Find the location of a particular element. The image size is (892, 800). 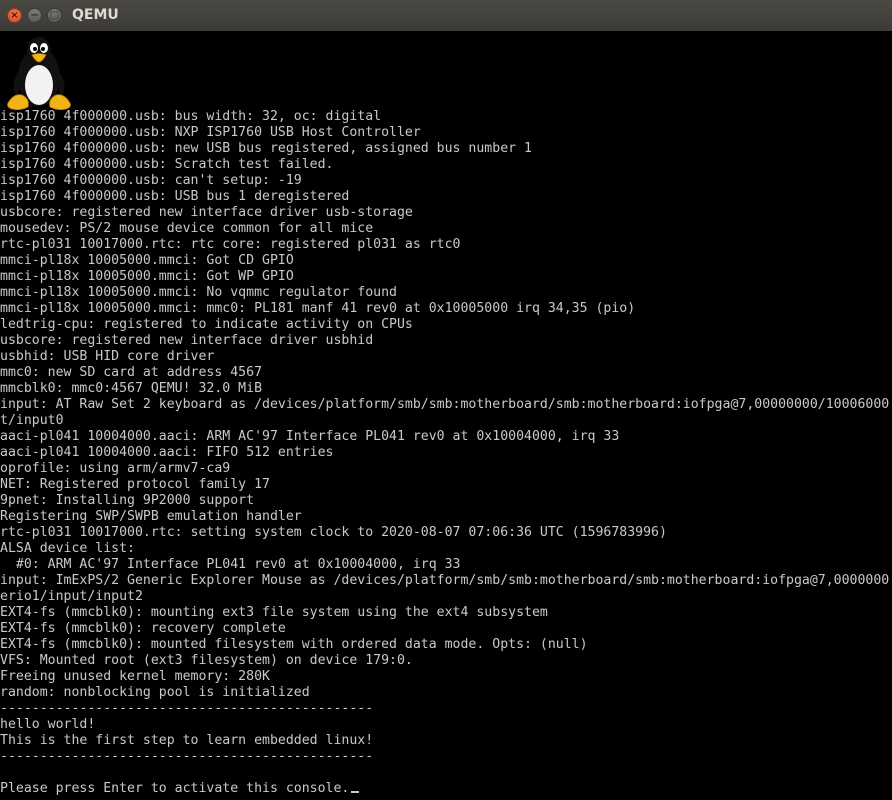

console-line: t/input0 is located at coordinates (32, 420).